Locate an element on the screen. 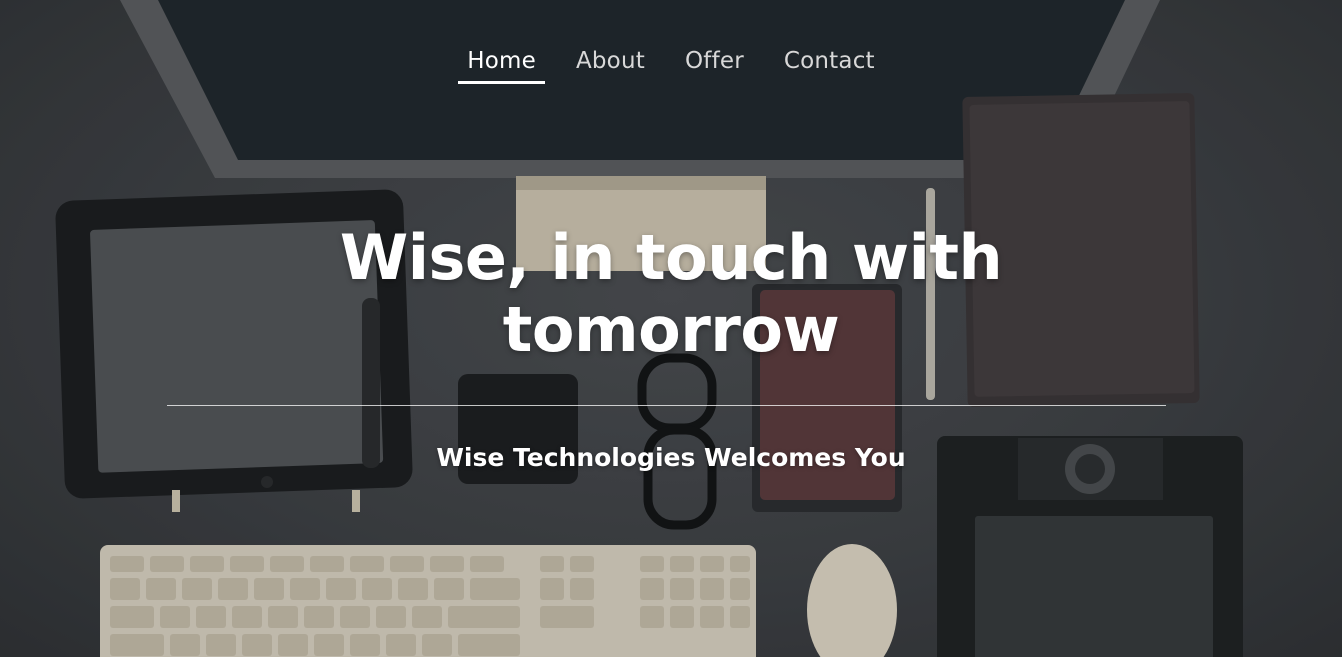 This screenshot has height=657, width=1342. nav-link-offer: Offer is located at coordinates (714, 64).